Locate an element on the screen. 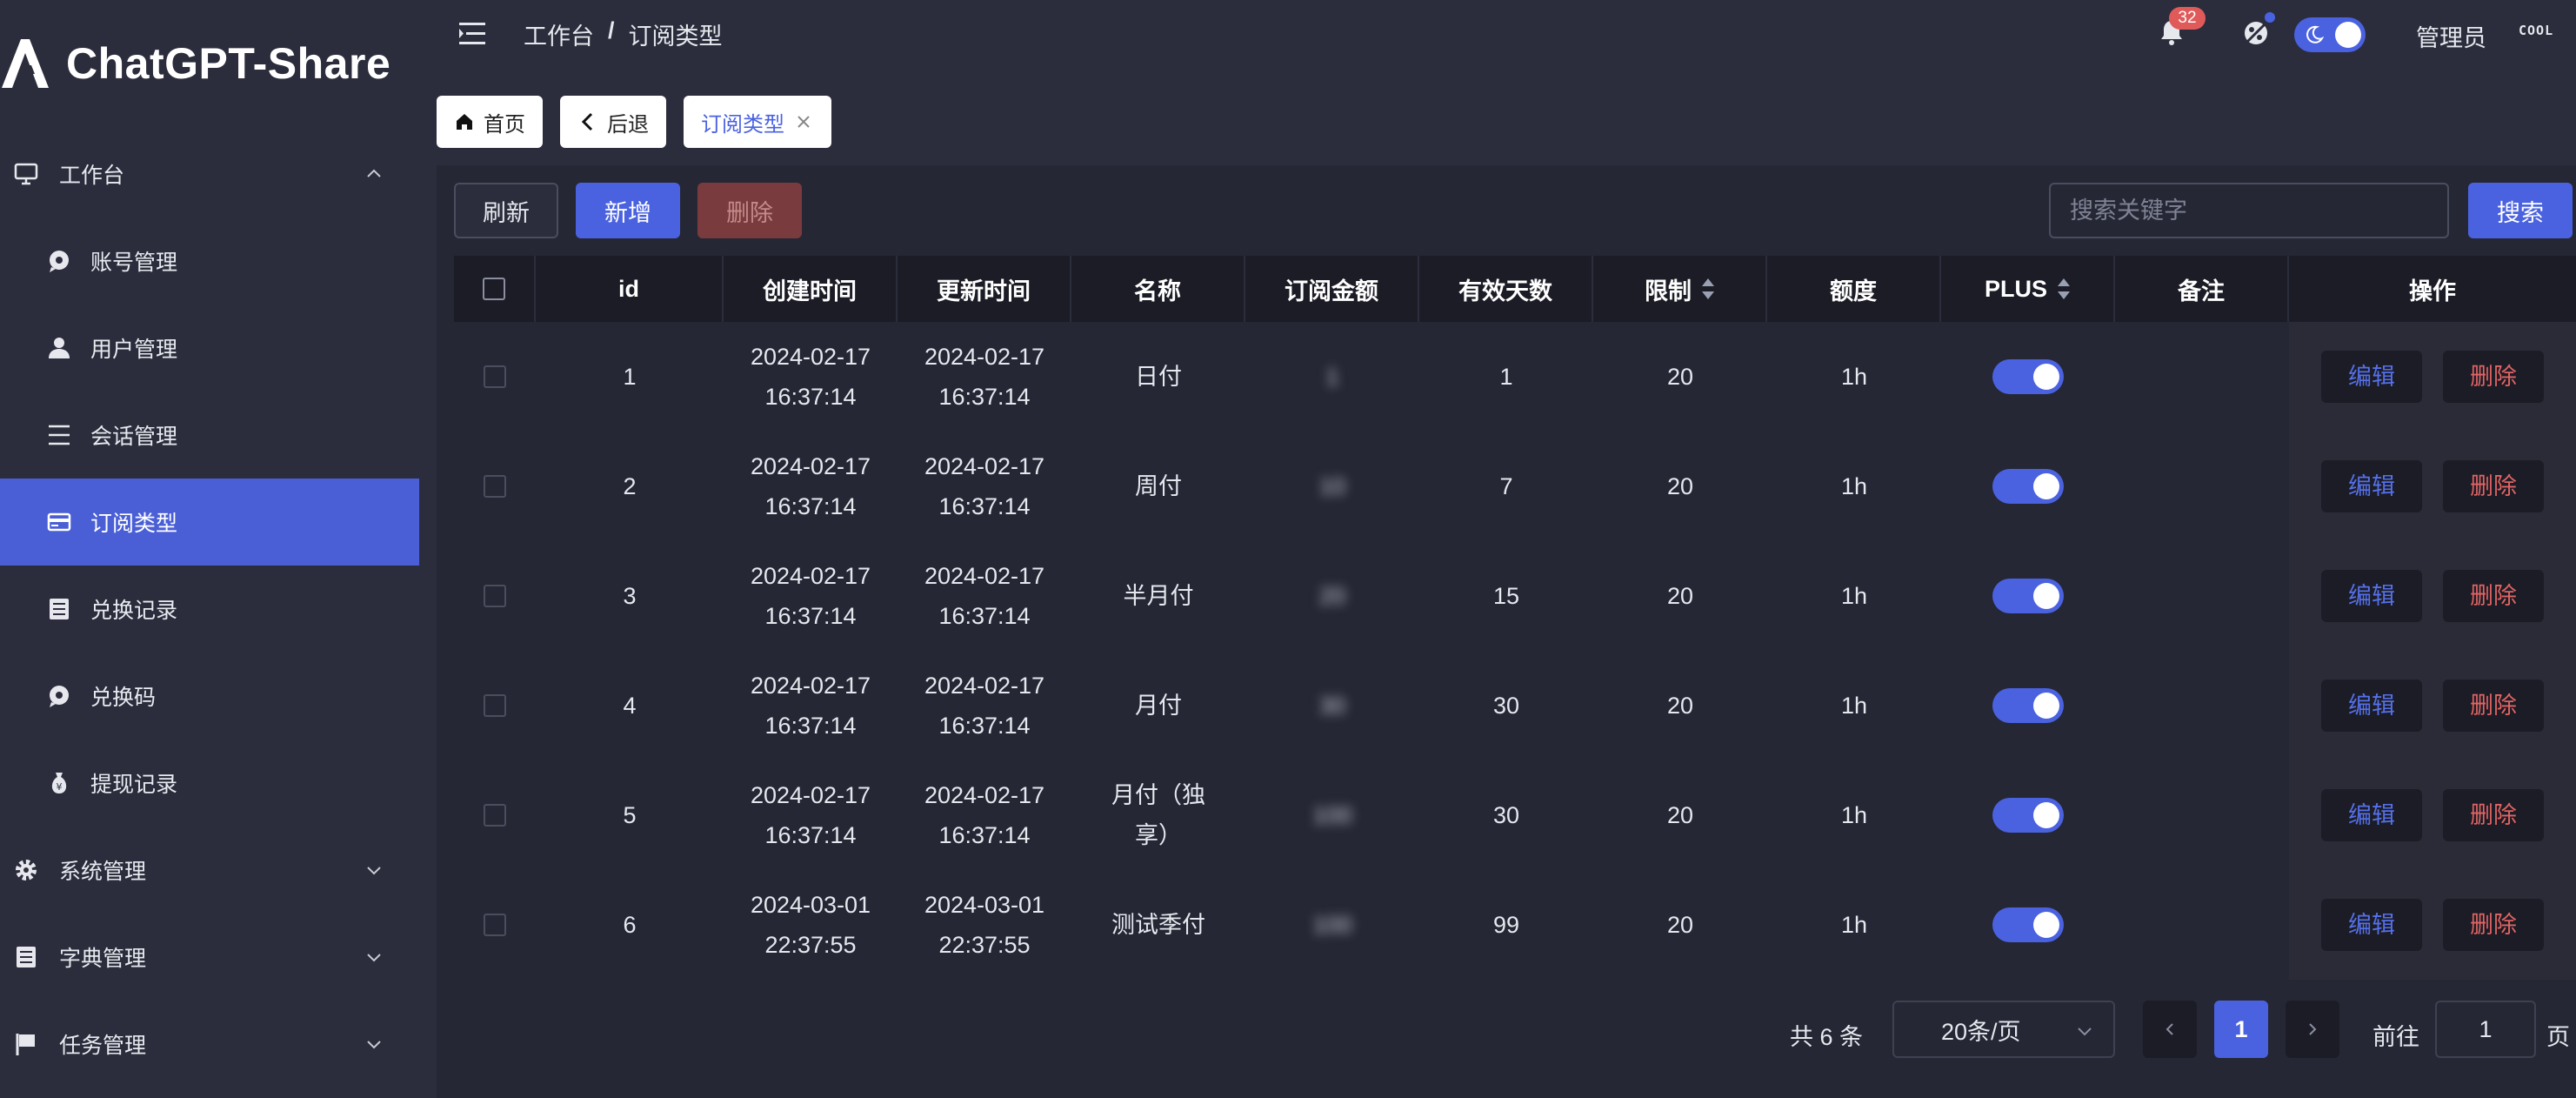 The height and width of the screenshot is (1098, 2576). flag-icon is located at coordinates (26, 1044).